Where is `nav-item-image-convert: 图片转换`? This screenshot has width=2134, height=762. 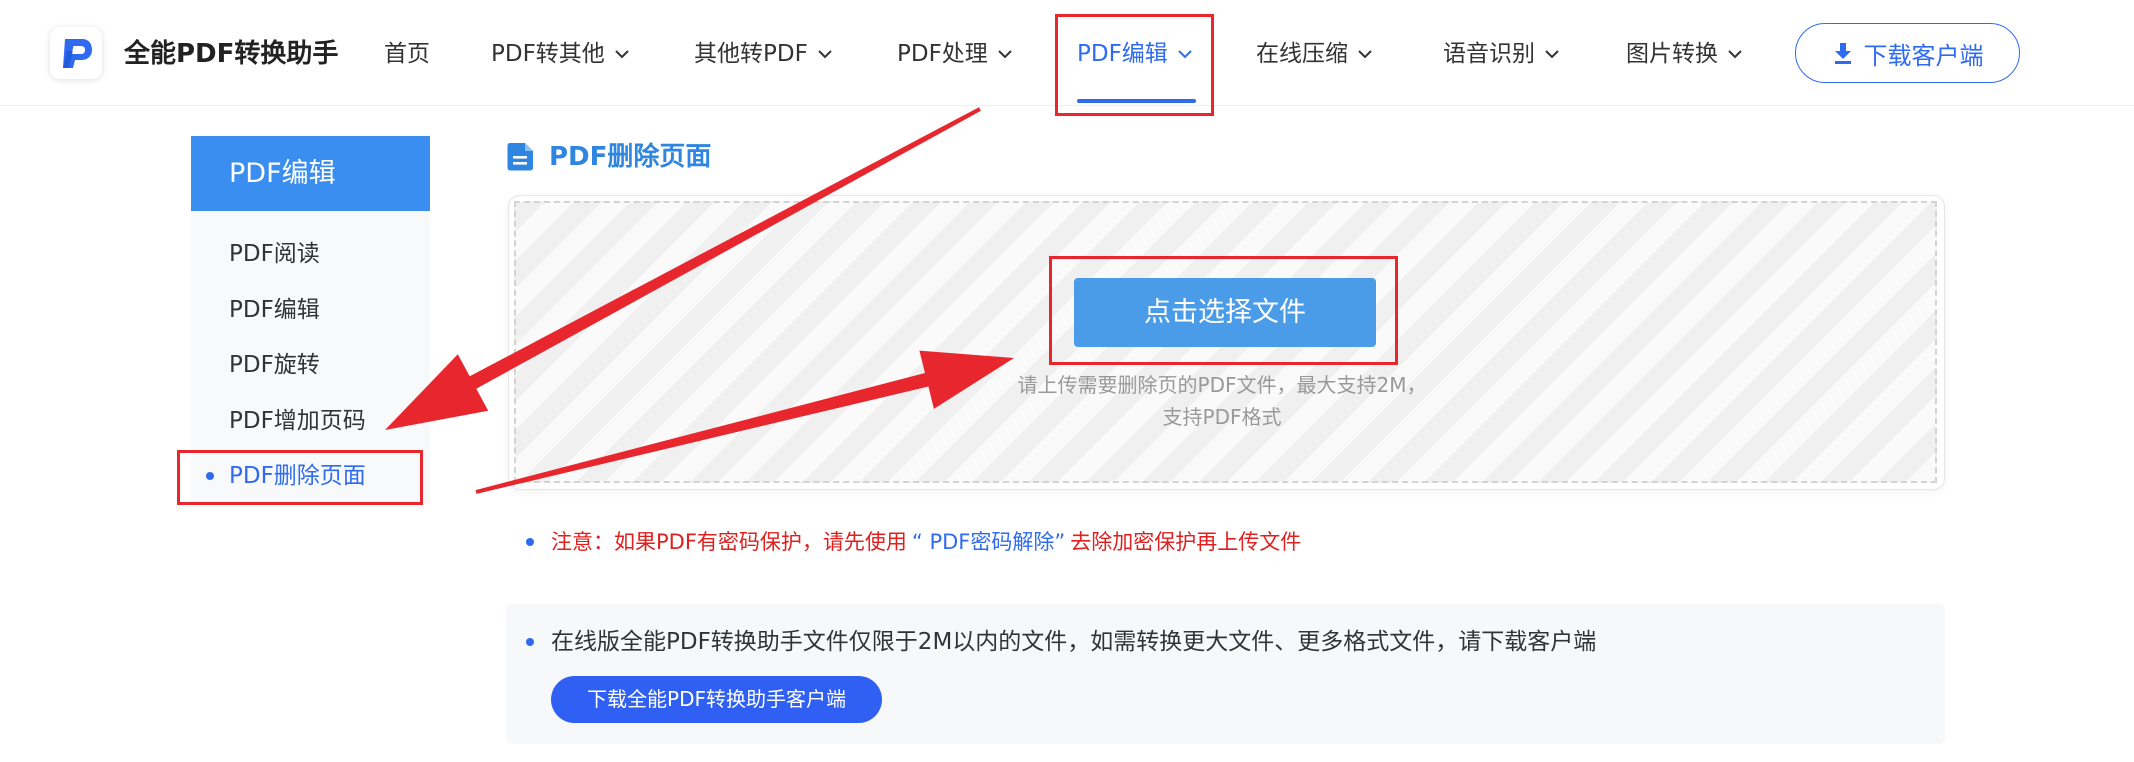 nav-item-image-convert: 图片转换 is located at coordinates (1684, 54).